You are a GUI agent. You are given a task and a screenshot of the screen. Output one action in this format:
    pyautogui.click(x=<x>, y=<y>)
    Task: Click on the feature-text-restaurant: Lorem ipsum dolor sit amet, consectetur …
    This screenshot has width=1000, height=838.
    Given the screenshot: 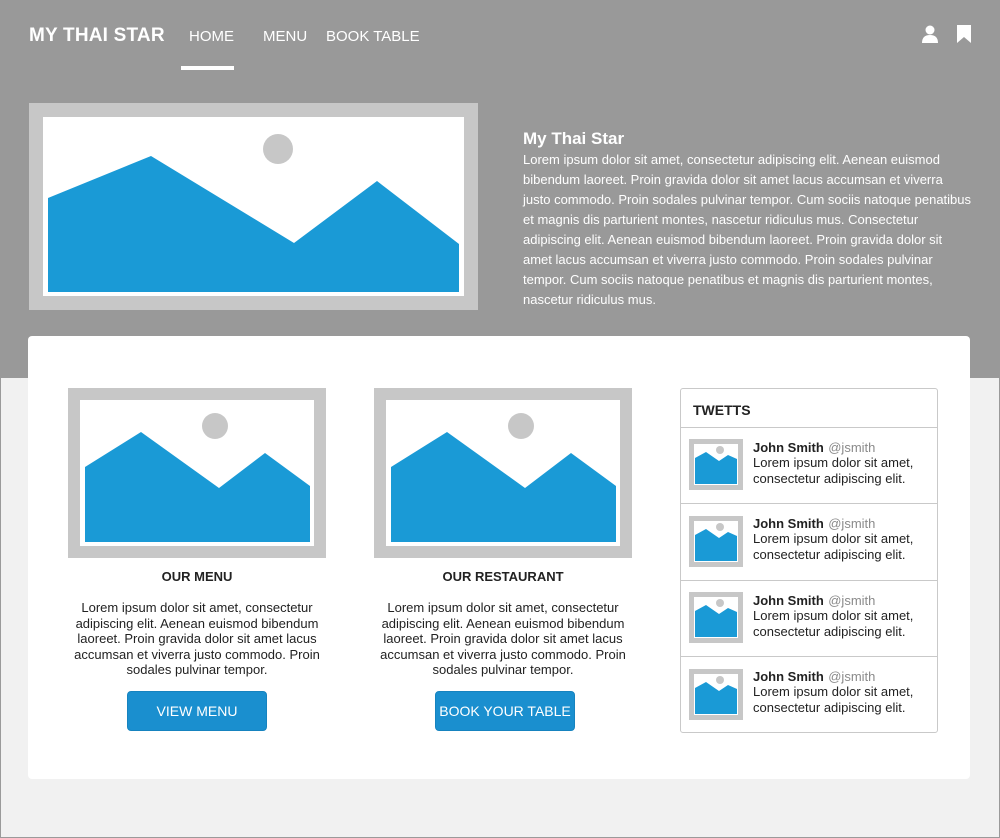 What is the action you would take?
    pyautogui.click(x=503, y=638)
    